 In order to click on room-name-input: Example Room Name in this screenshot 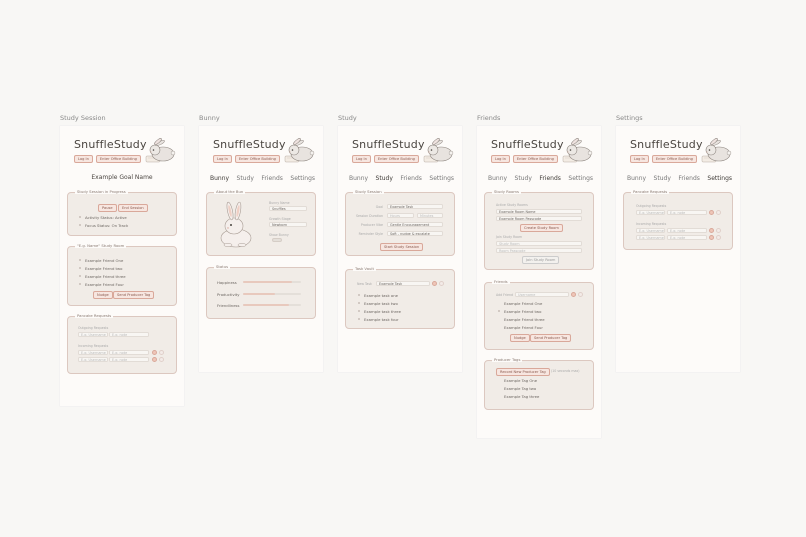, I will do `click(539, 211)`.